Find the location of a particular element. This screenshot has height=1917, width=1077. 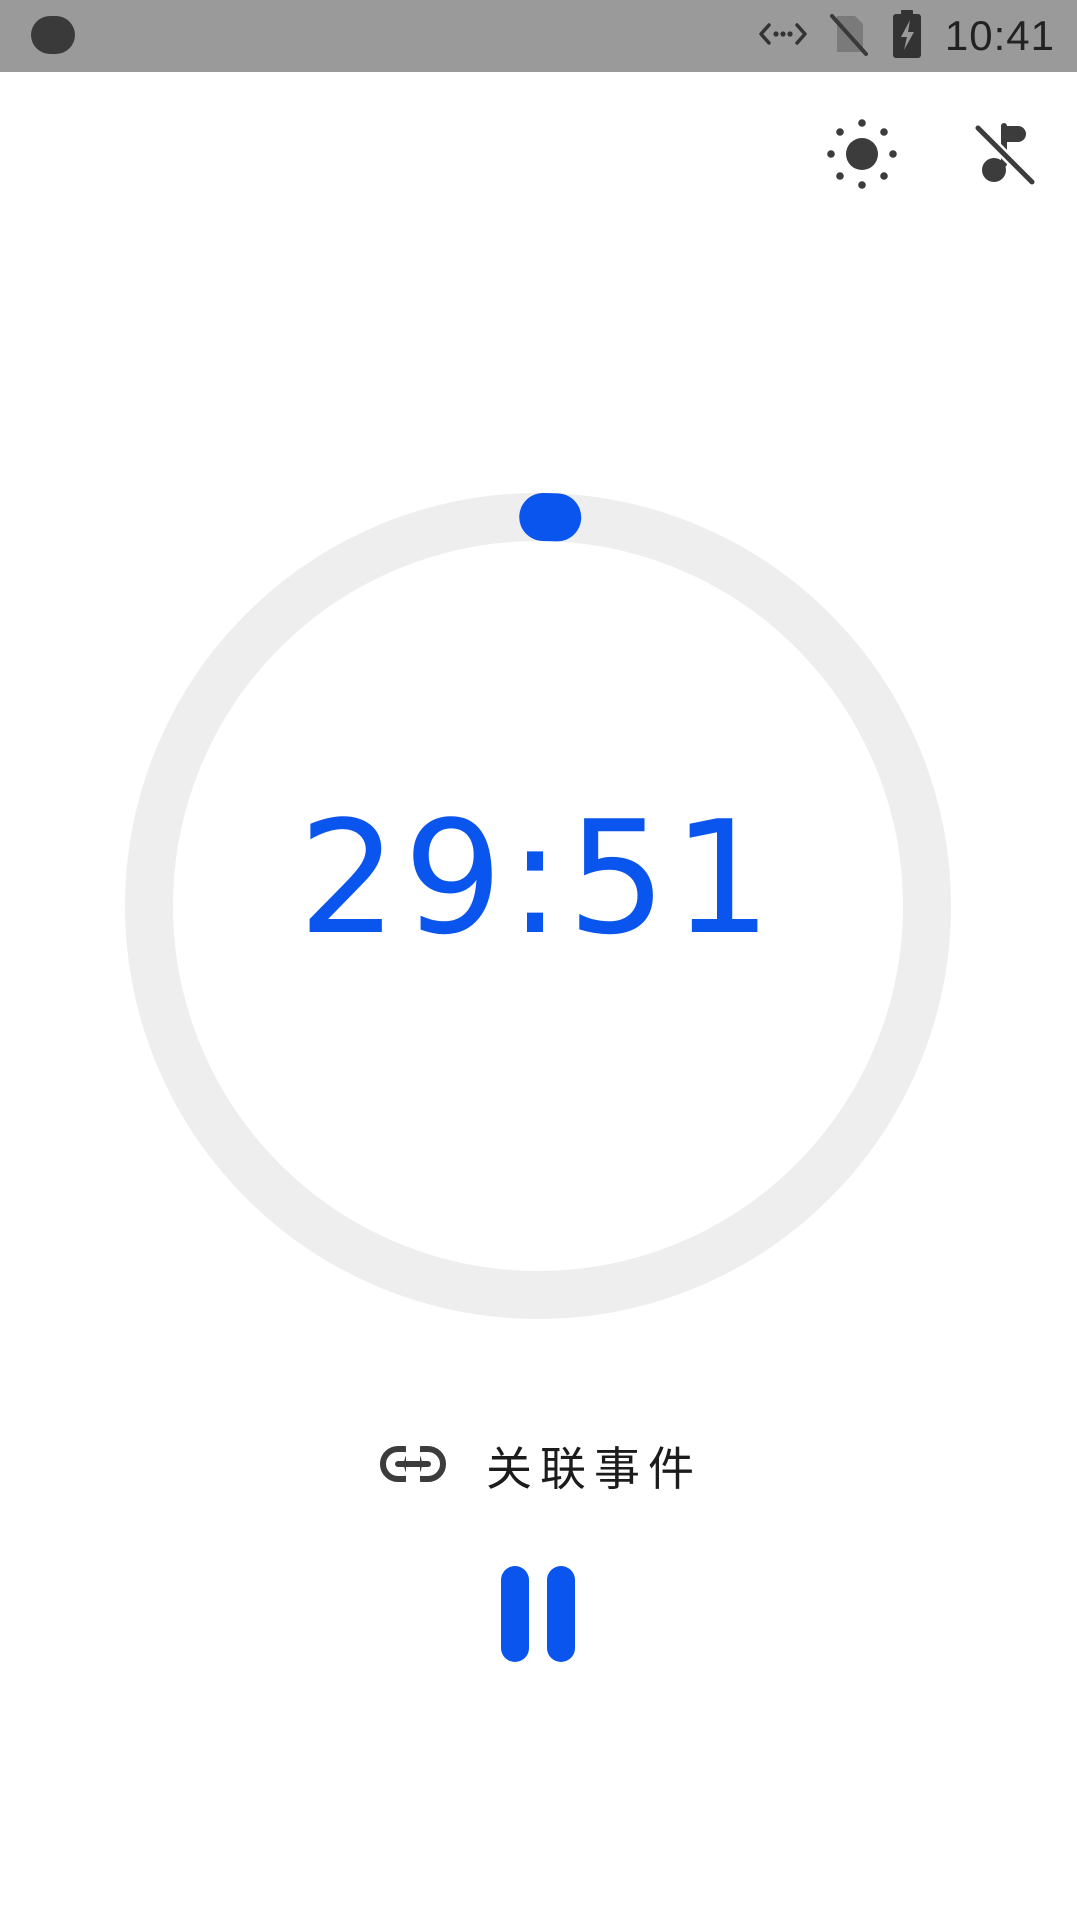

brightness-button is located at coordinates (862, 156).